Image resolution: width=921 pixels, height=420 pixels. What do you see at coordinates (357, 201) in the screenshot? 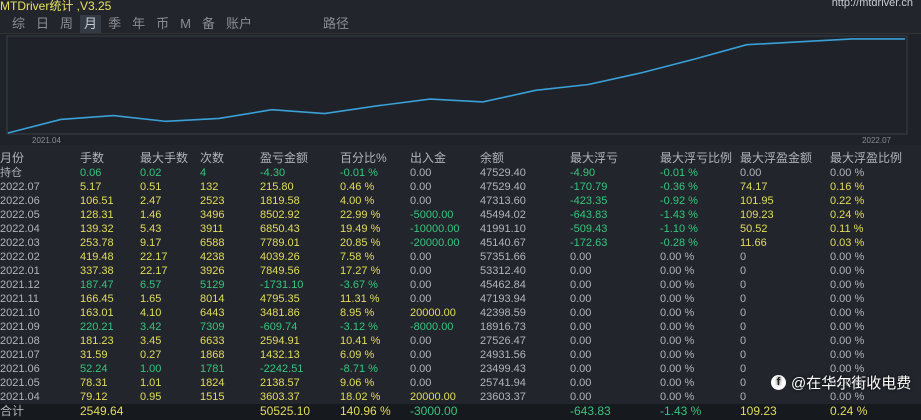
I see `cell-5: 4.00 %` at bounding box center [357, 201].